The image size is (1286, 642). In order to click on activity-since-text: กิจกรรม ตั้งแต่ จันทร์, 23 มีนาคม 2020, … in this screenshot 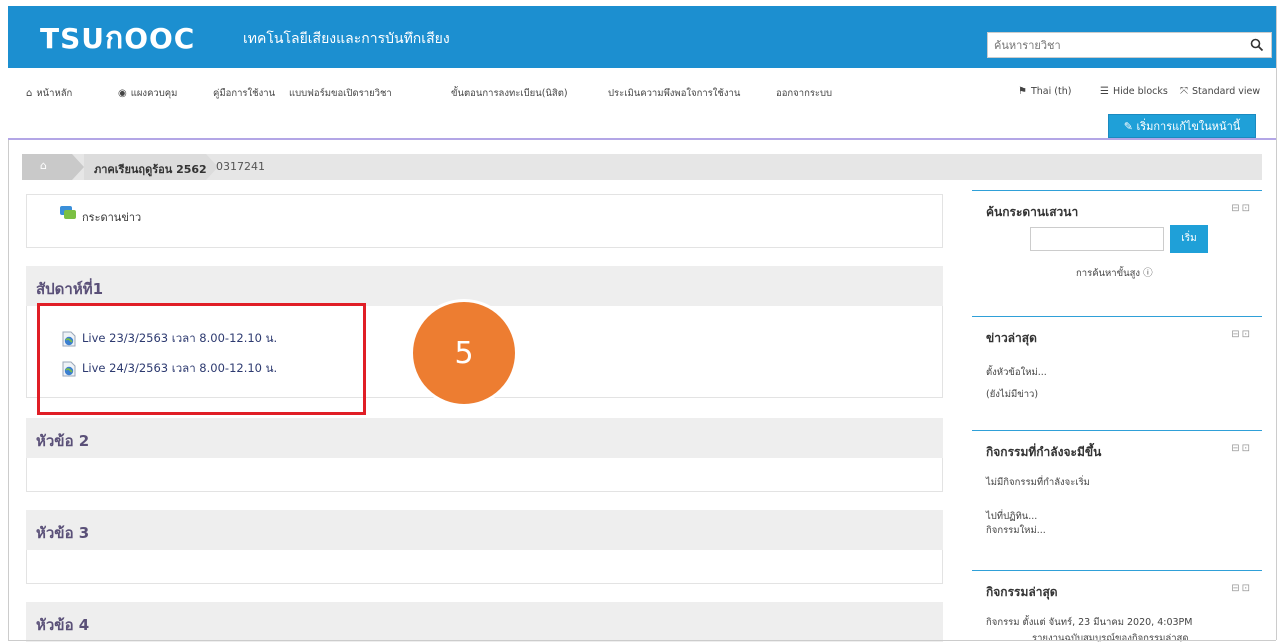, I will do `click(1089, 622)`.